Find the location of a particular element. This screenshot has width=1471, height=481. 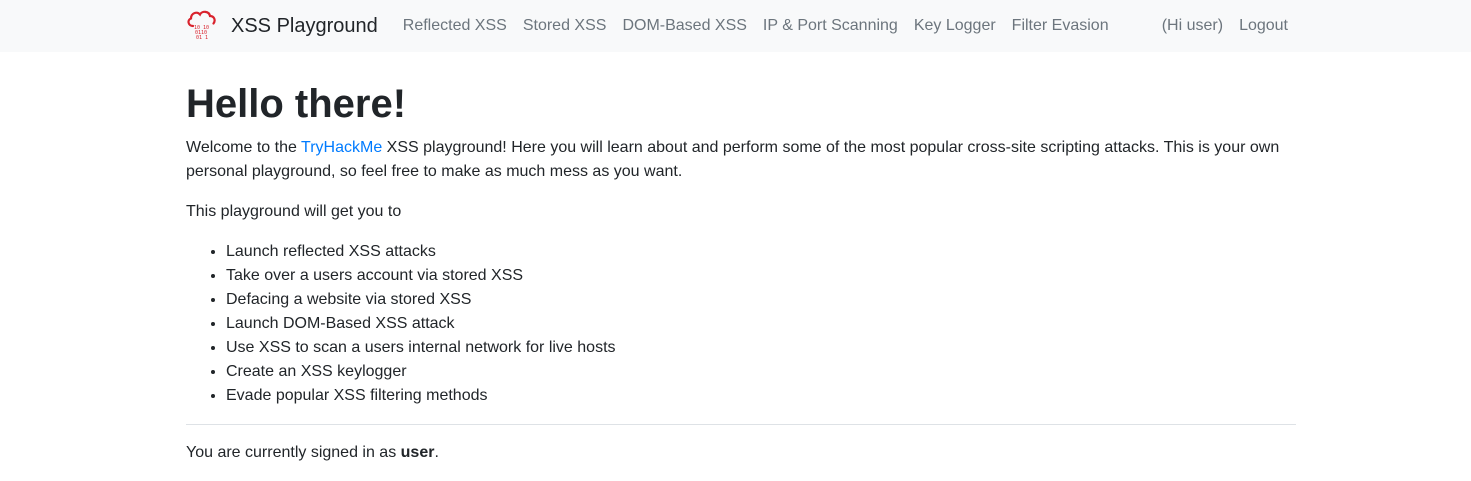

nav-link-reflected-xss: Reflected XSS is located at coordinates (455, 25).